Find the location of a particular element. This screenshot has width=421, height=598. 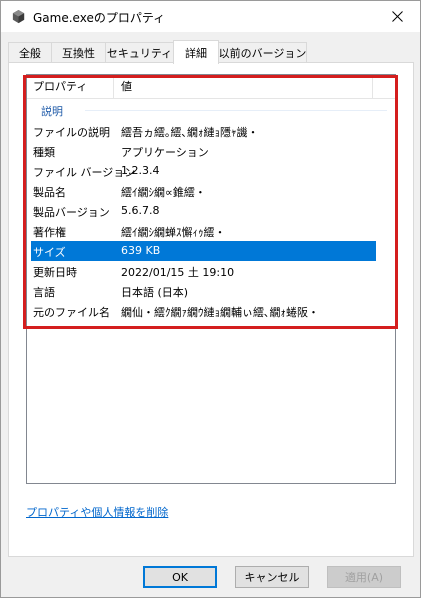

close-icon is located at coordinates (397, 16).